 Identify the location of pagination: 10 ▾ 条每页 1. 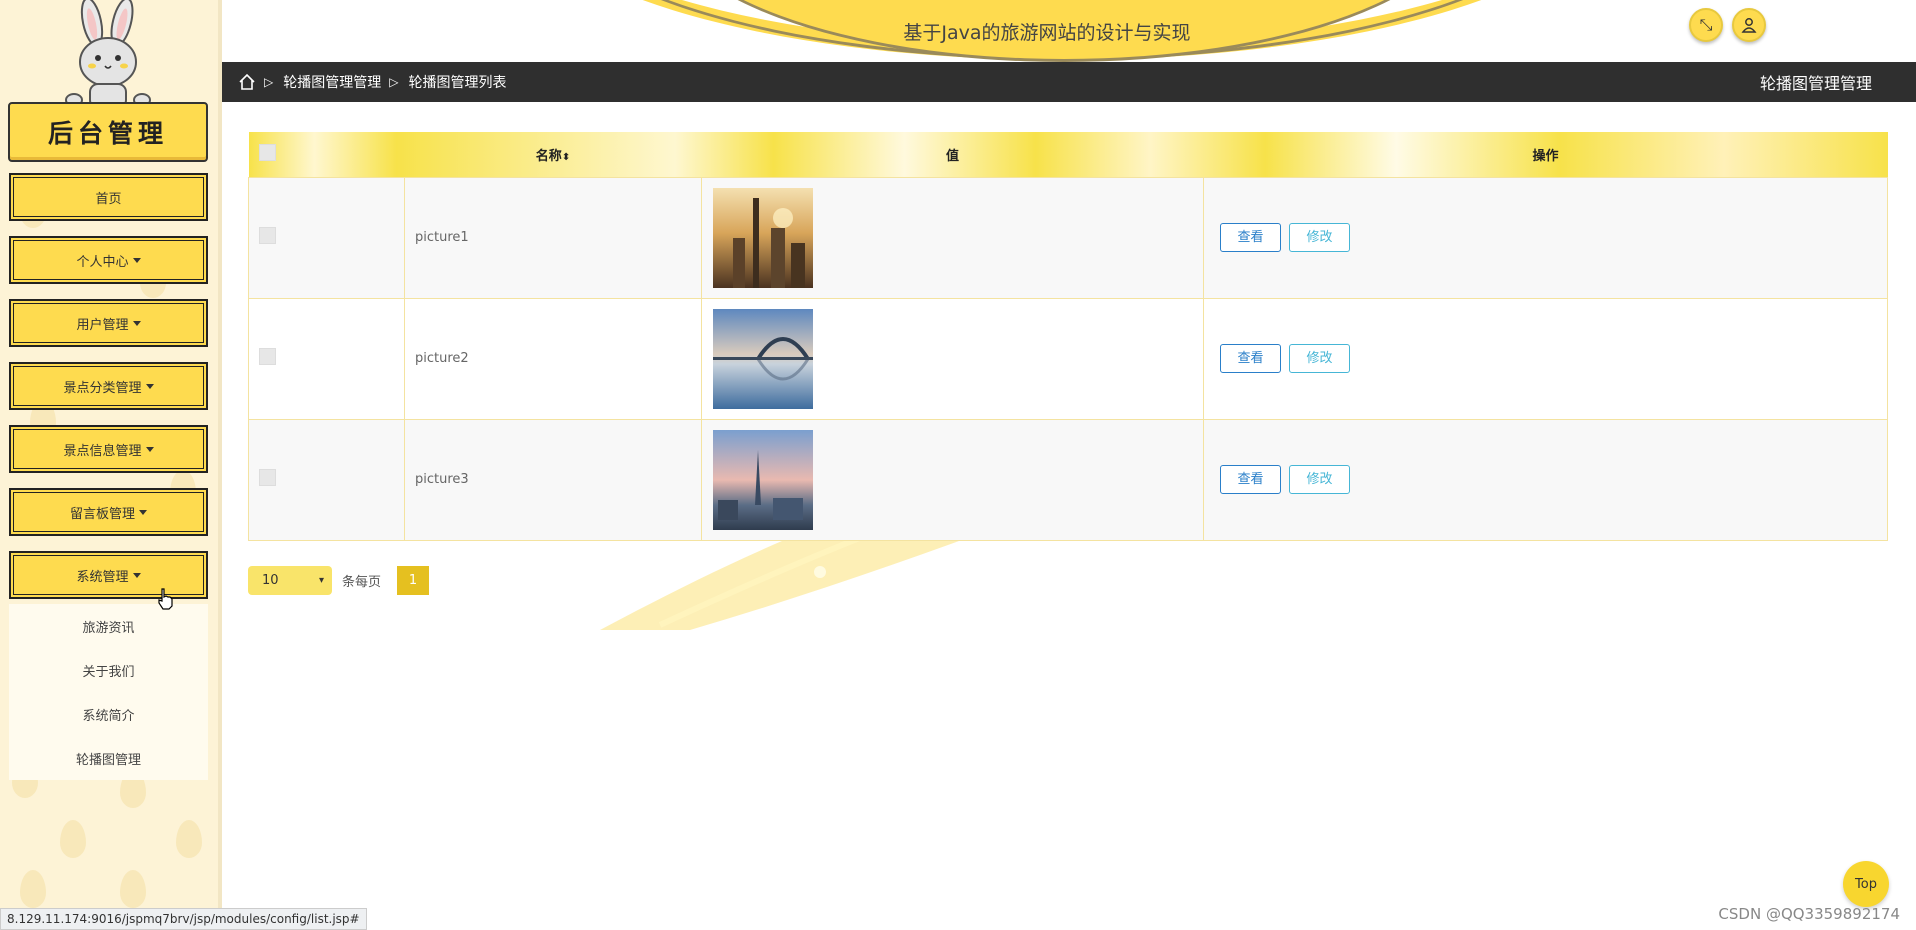
(339, 580).